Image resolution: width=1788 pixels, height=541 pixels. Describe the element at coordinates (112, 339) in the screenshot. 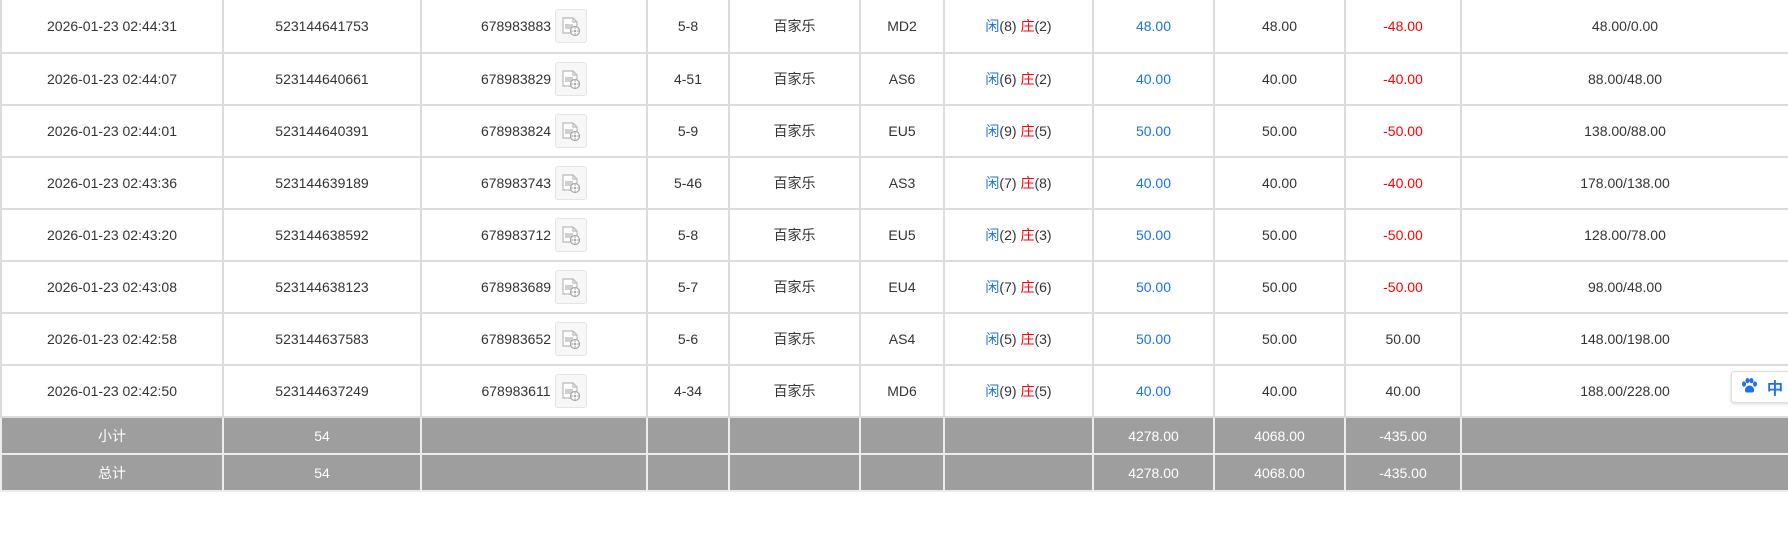

I see `bet-time: 2026-01-23 02:42:58` at that location.